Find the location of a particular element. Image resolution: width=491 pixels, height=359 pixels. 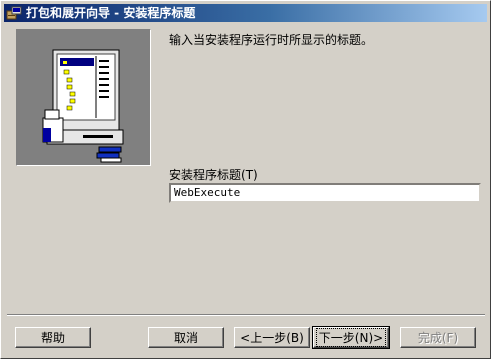

setup-title-input: WebExecute is located at coordinates (325, 193).